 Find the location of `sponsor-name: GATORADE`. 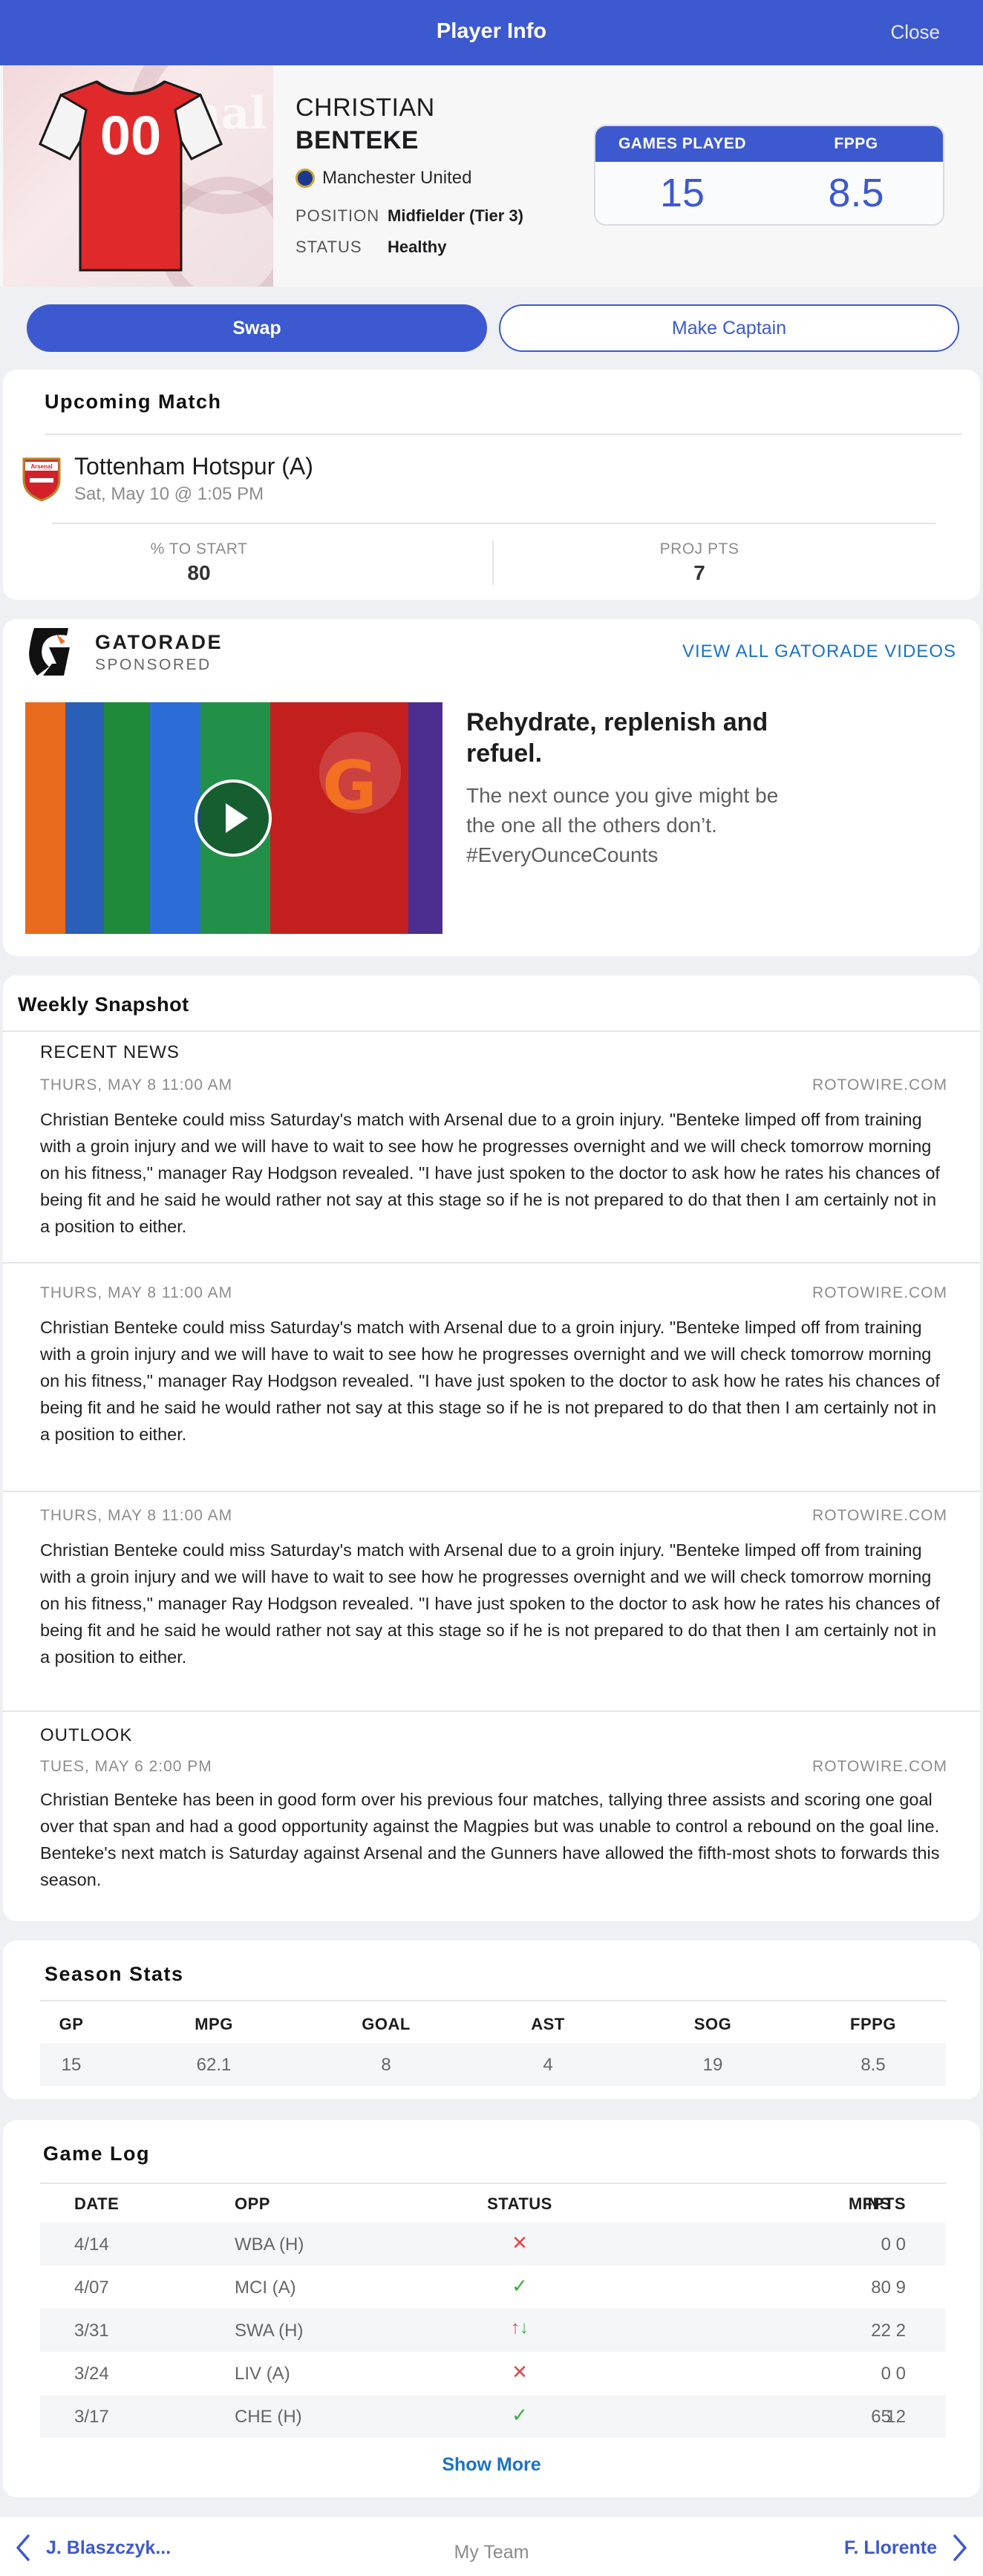

sponsor-name: GATORADE is located at coordinates (159, 642).